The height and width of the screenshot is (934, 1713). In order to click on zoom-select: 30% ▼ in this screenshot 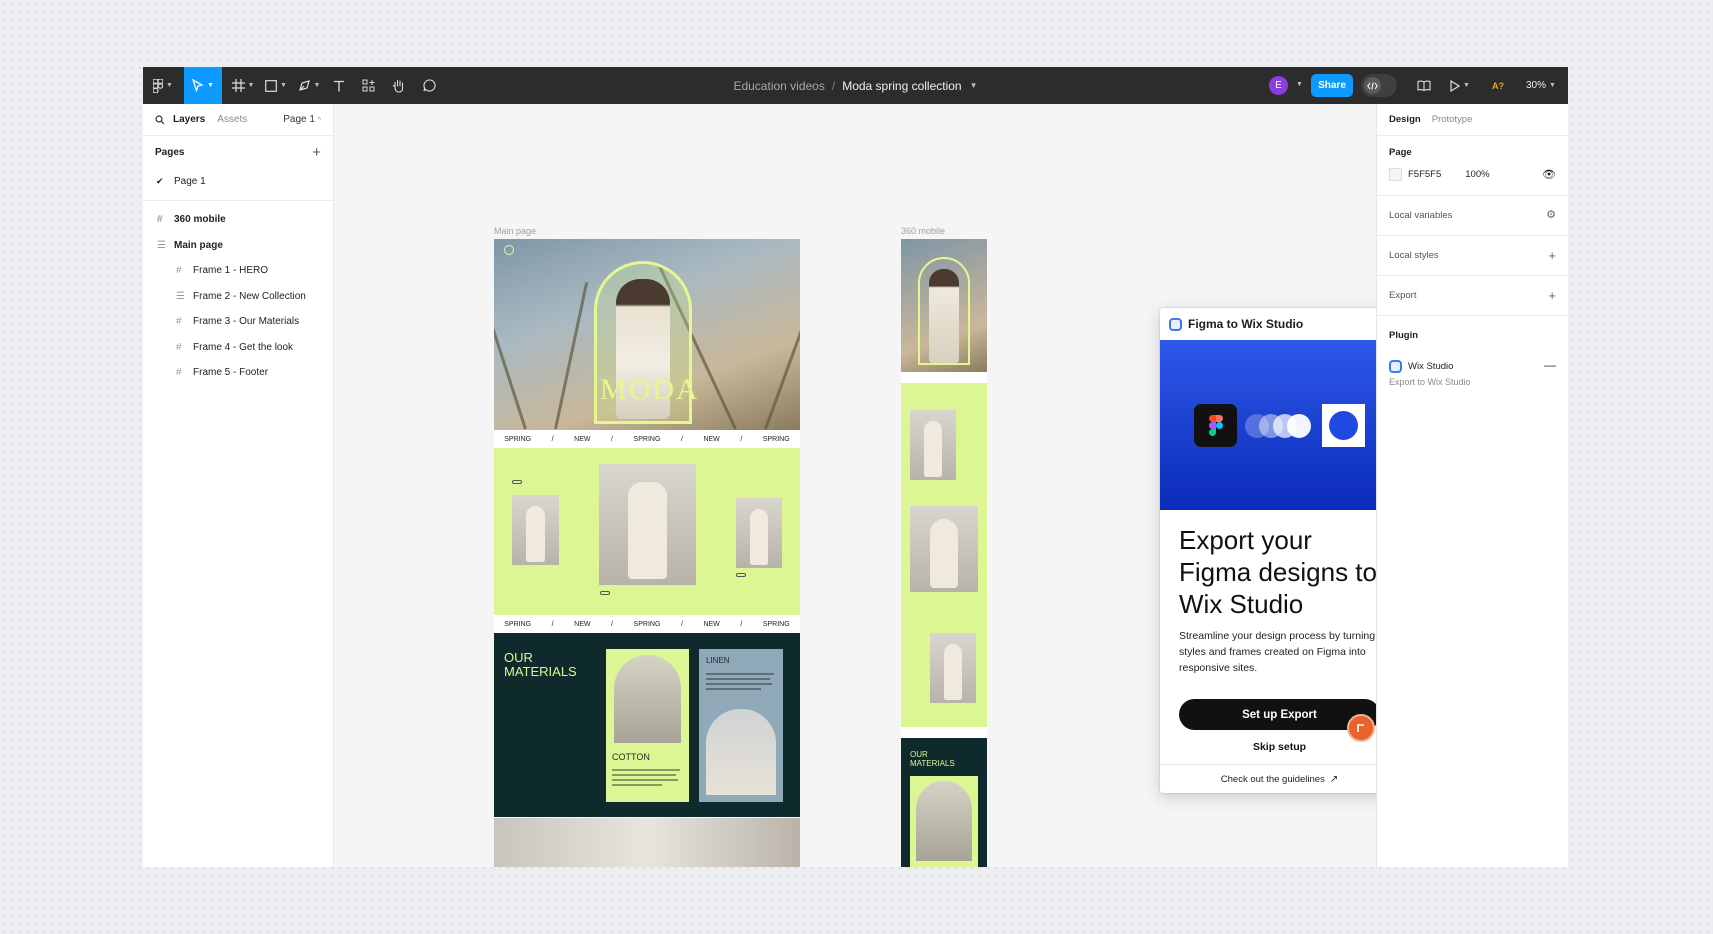, I will do `click(1541, 85)`.